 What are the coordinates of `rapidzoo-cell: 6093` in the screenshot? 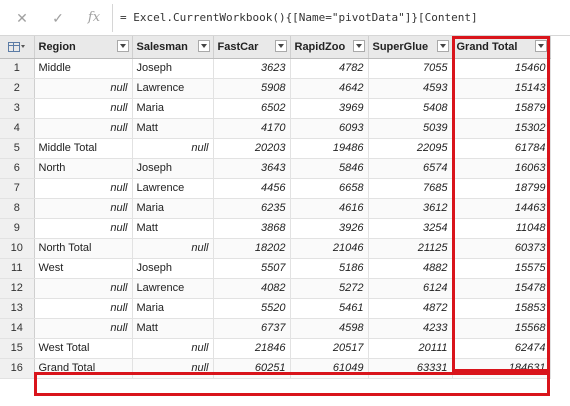 It's located at (329, 128).